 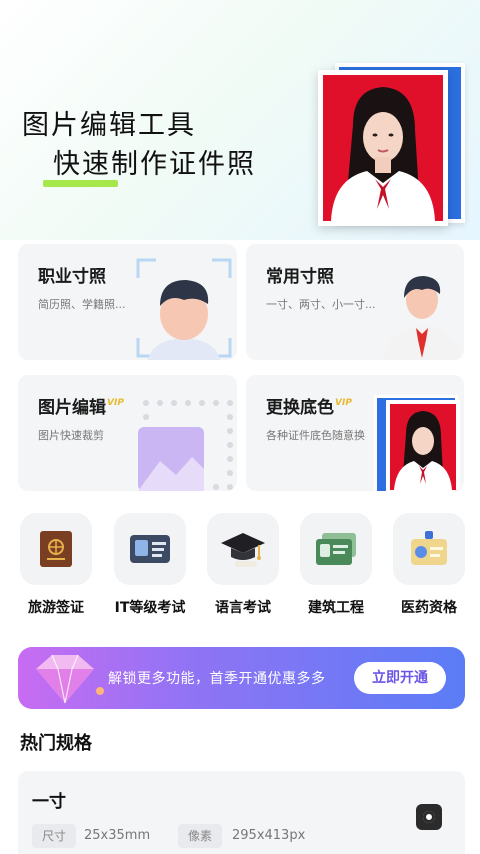 I want to click on badge-icon, so click(x=429, y=548).